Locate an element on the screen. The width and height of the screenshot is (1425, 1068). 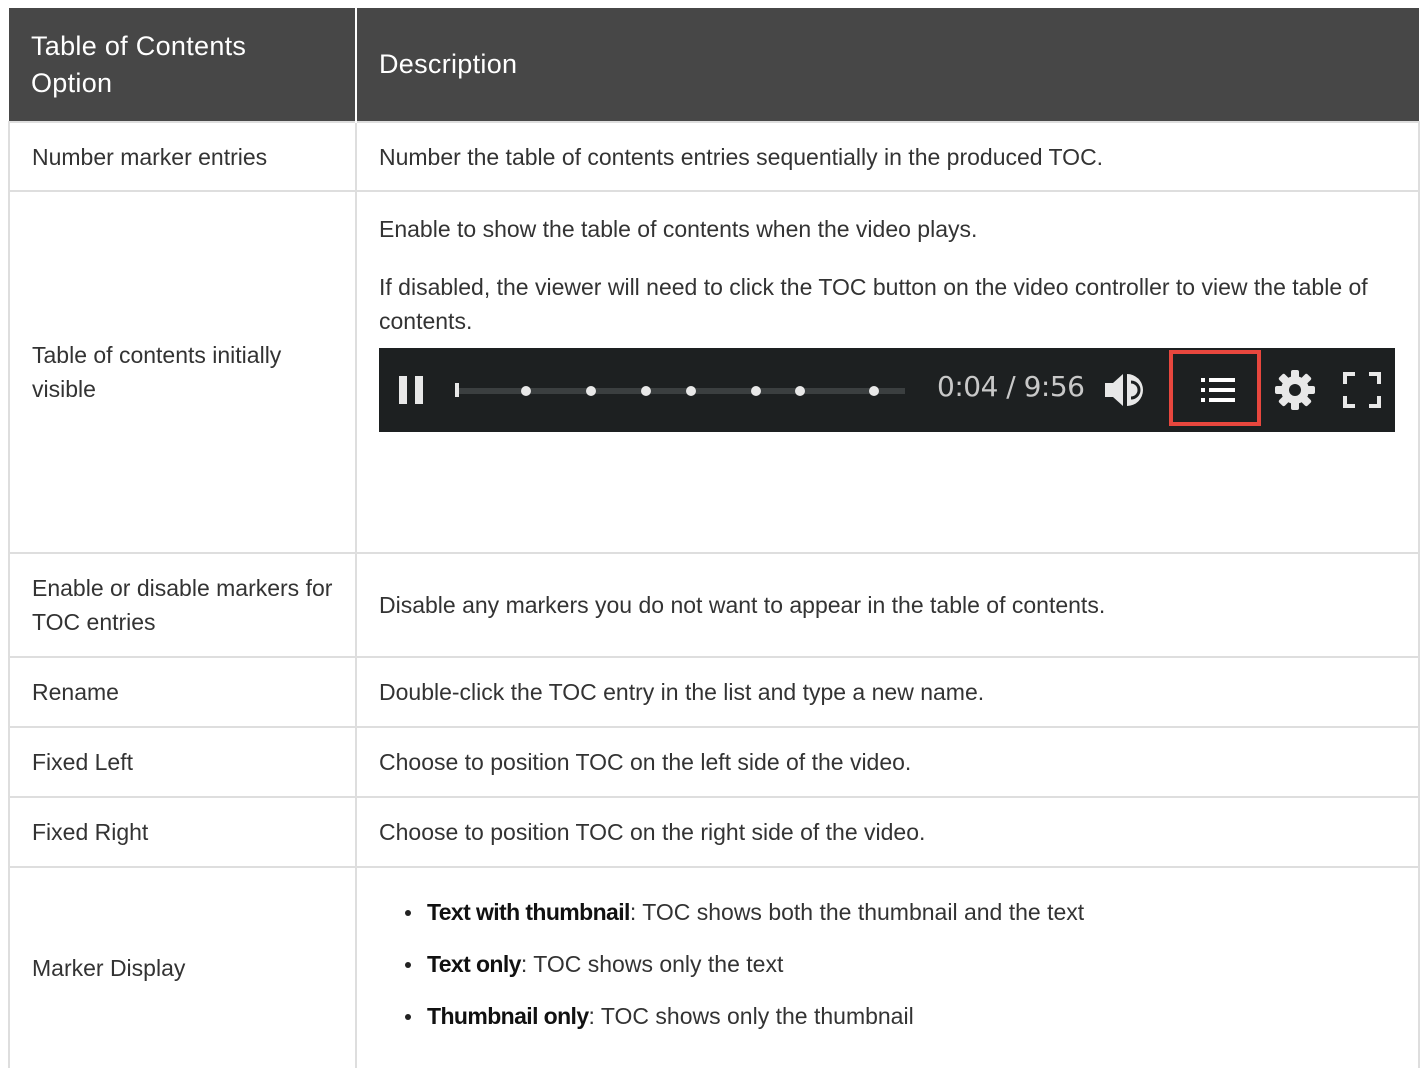
list-term: Thumbnail only is located at coordinates (508, 1015).